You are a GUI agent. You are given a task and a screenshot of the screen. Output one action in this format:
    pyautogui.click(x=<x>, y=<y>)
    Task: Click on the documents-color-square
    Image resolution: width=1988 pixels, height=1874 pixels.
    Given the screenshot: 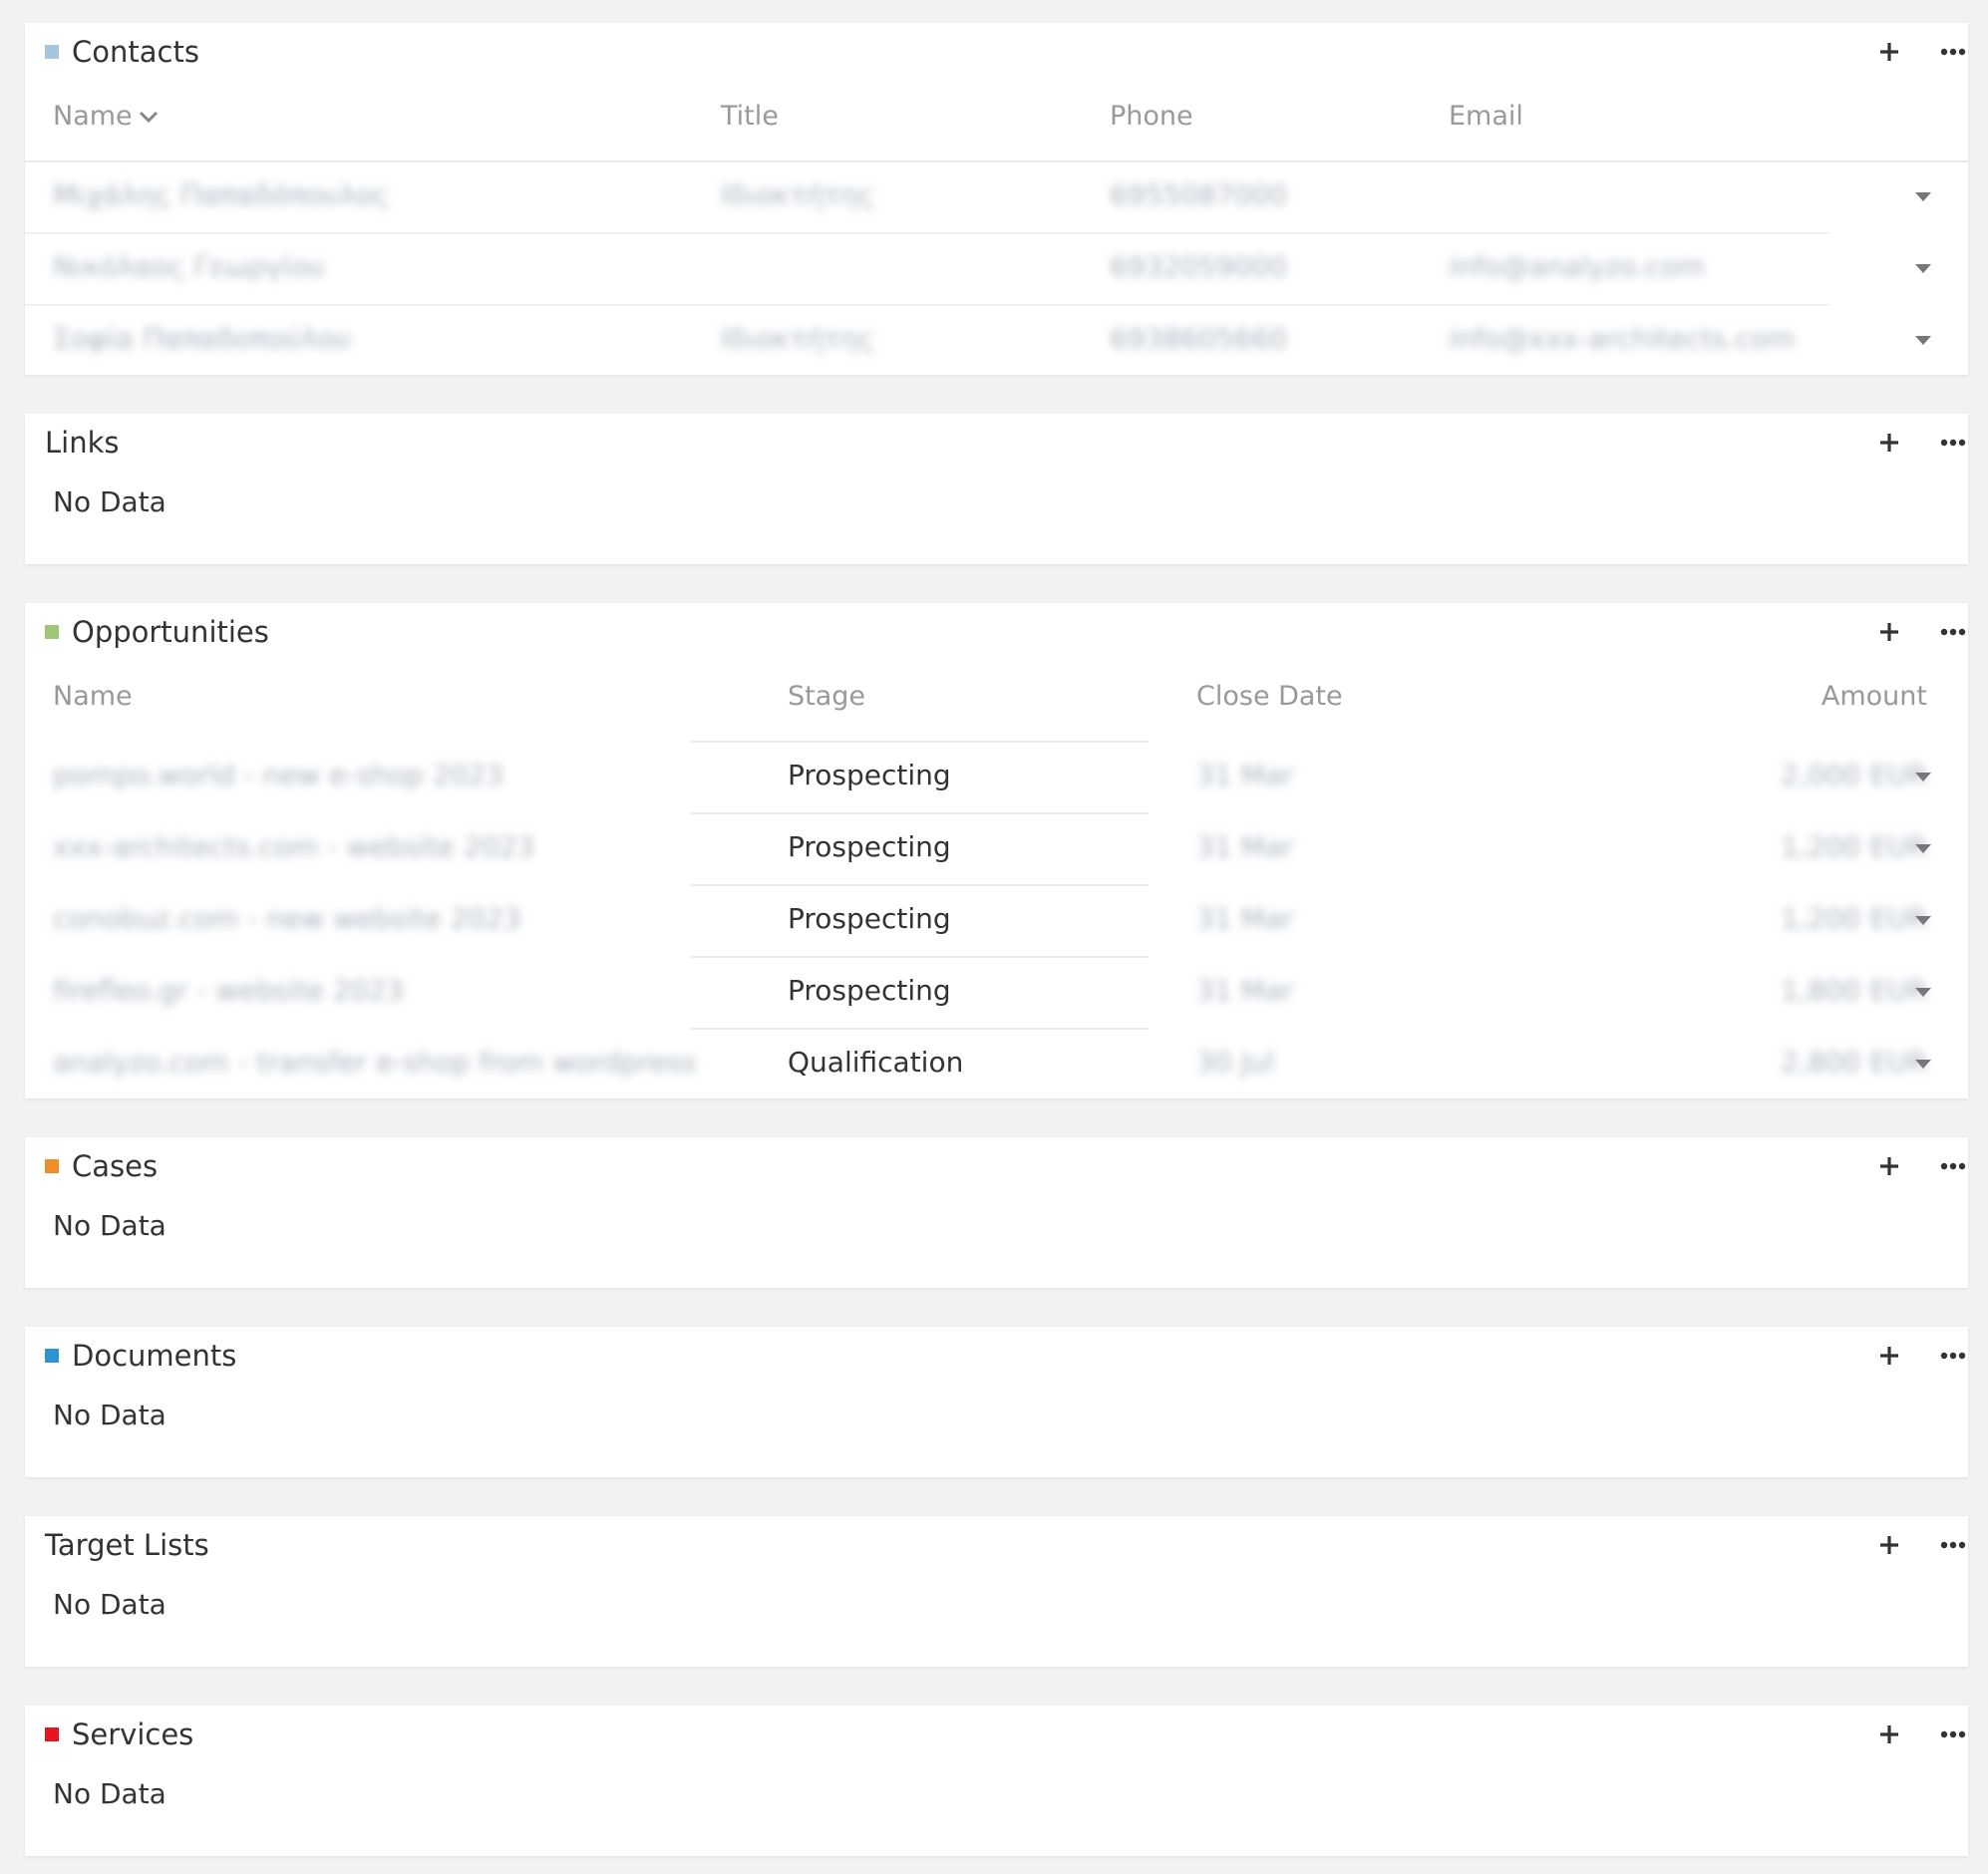 What is the action you would take?
    pyautogui.click(x=52, y=1356)
    